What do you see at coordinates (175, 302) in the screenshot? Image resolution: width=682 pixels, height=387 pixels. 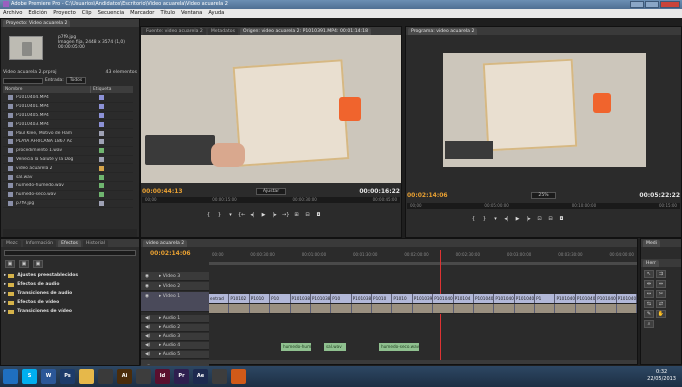 I see `video-track-header: ◉ ▸ Vídeo 1` at bounding box center [175, 302].